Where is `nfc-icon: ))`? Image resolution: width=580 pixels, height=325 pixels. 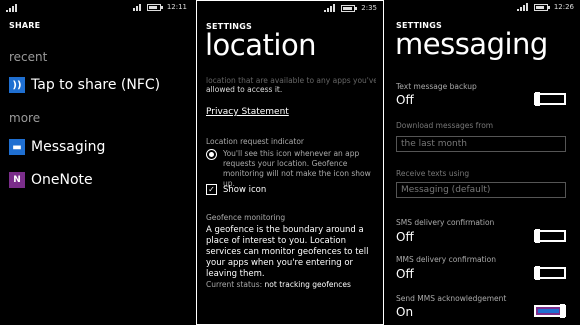 nfc-icon: )) is located at coordinates (17, 85).